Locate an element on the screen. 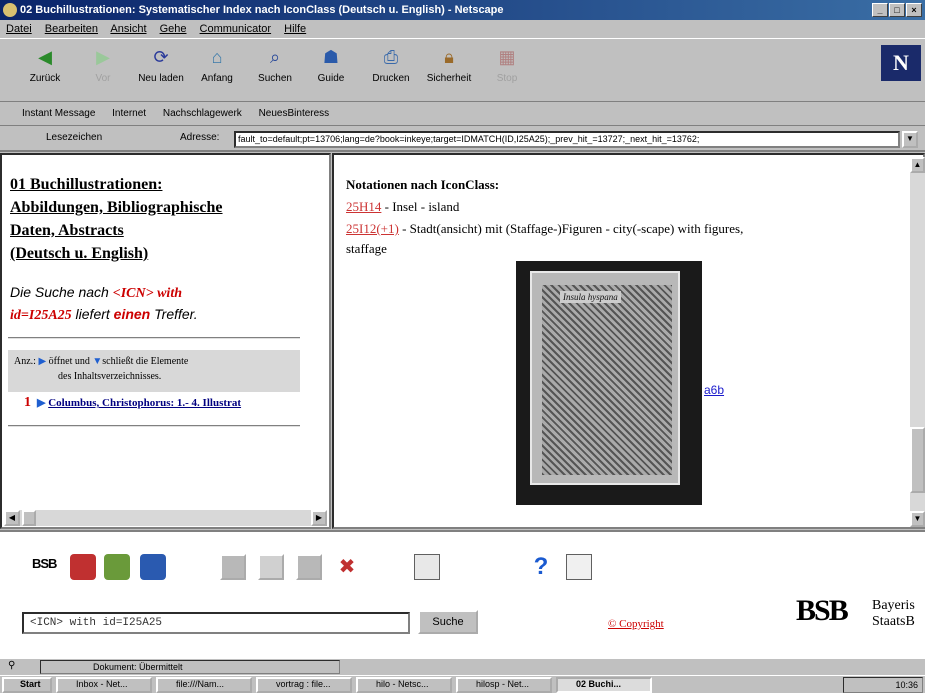  book-icon is located at coordinates (153, 567).